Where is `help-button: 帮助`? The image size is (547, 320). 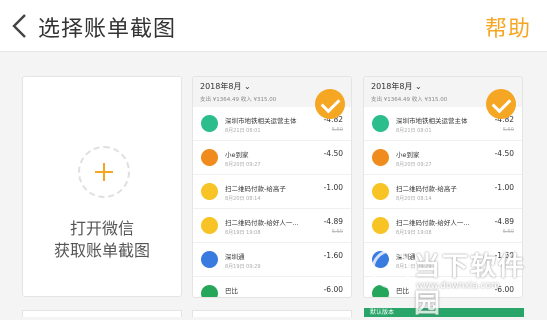 help-button: 帮助 is located at coordinates (508, 27).